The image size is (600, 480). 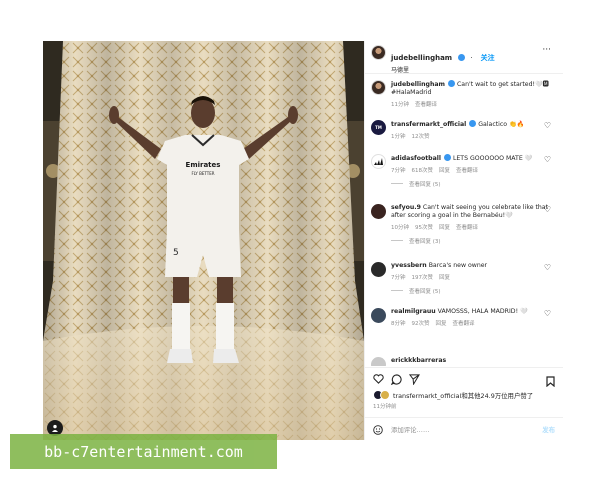 I want to click on liker-avatar, so click(x=385, y=395).